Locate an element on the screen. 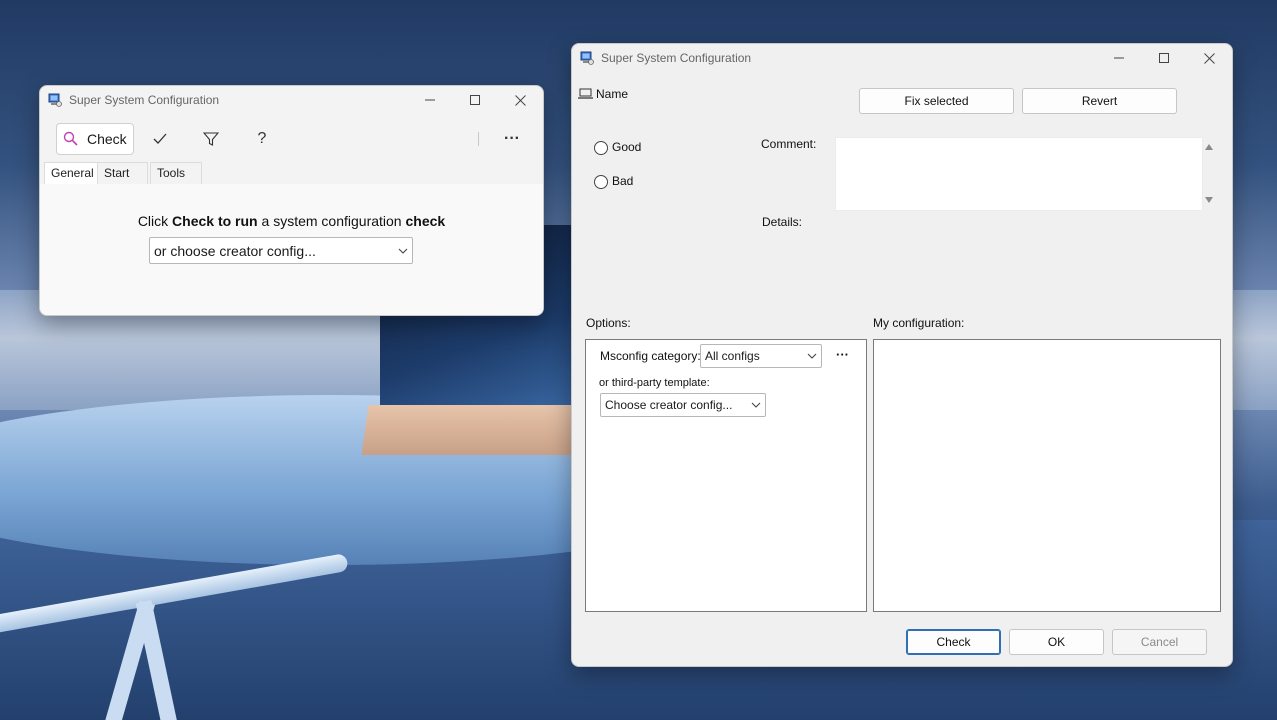 The image size is (1277, 720). instruction-bold: check is located at coordinates (425, 221).